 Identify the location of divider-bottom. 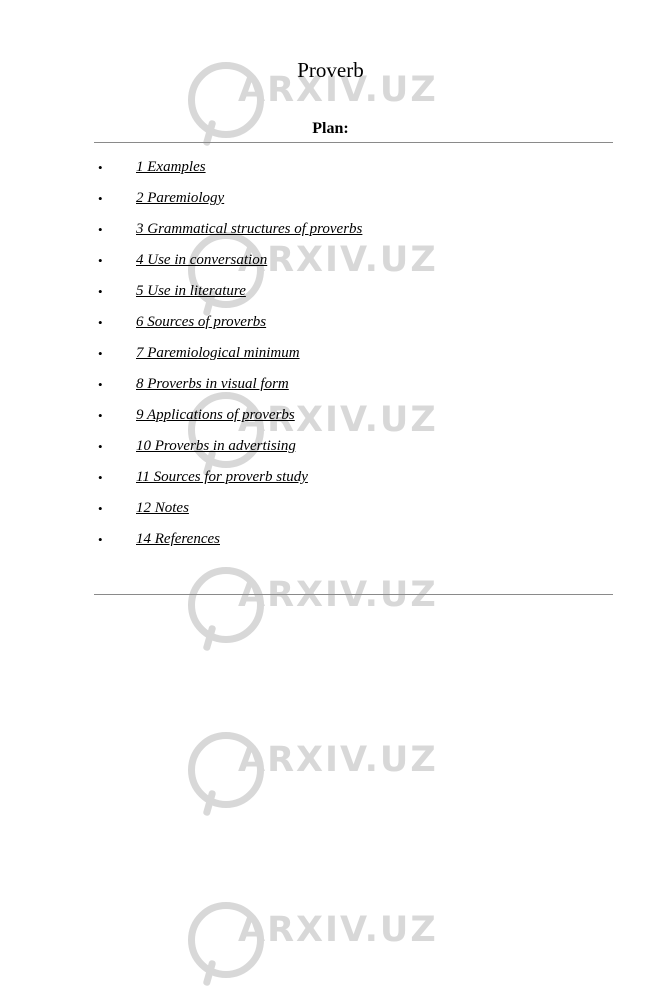
(353, 594).